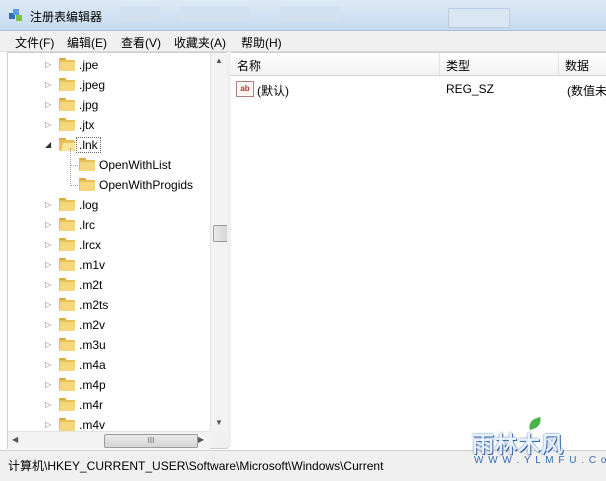  I want to click on tree-item: ▷ .log, so click(108, 205).